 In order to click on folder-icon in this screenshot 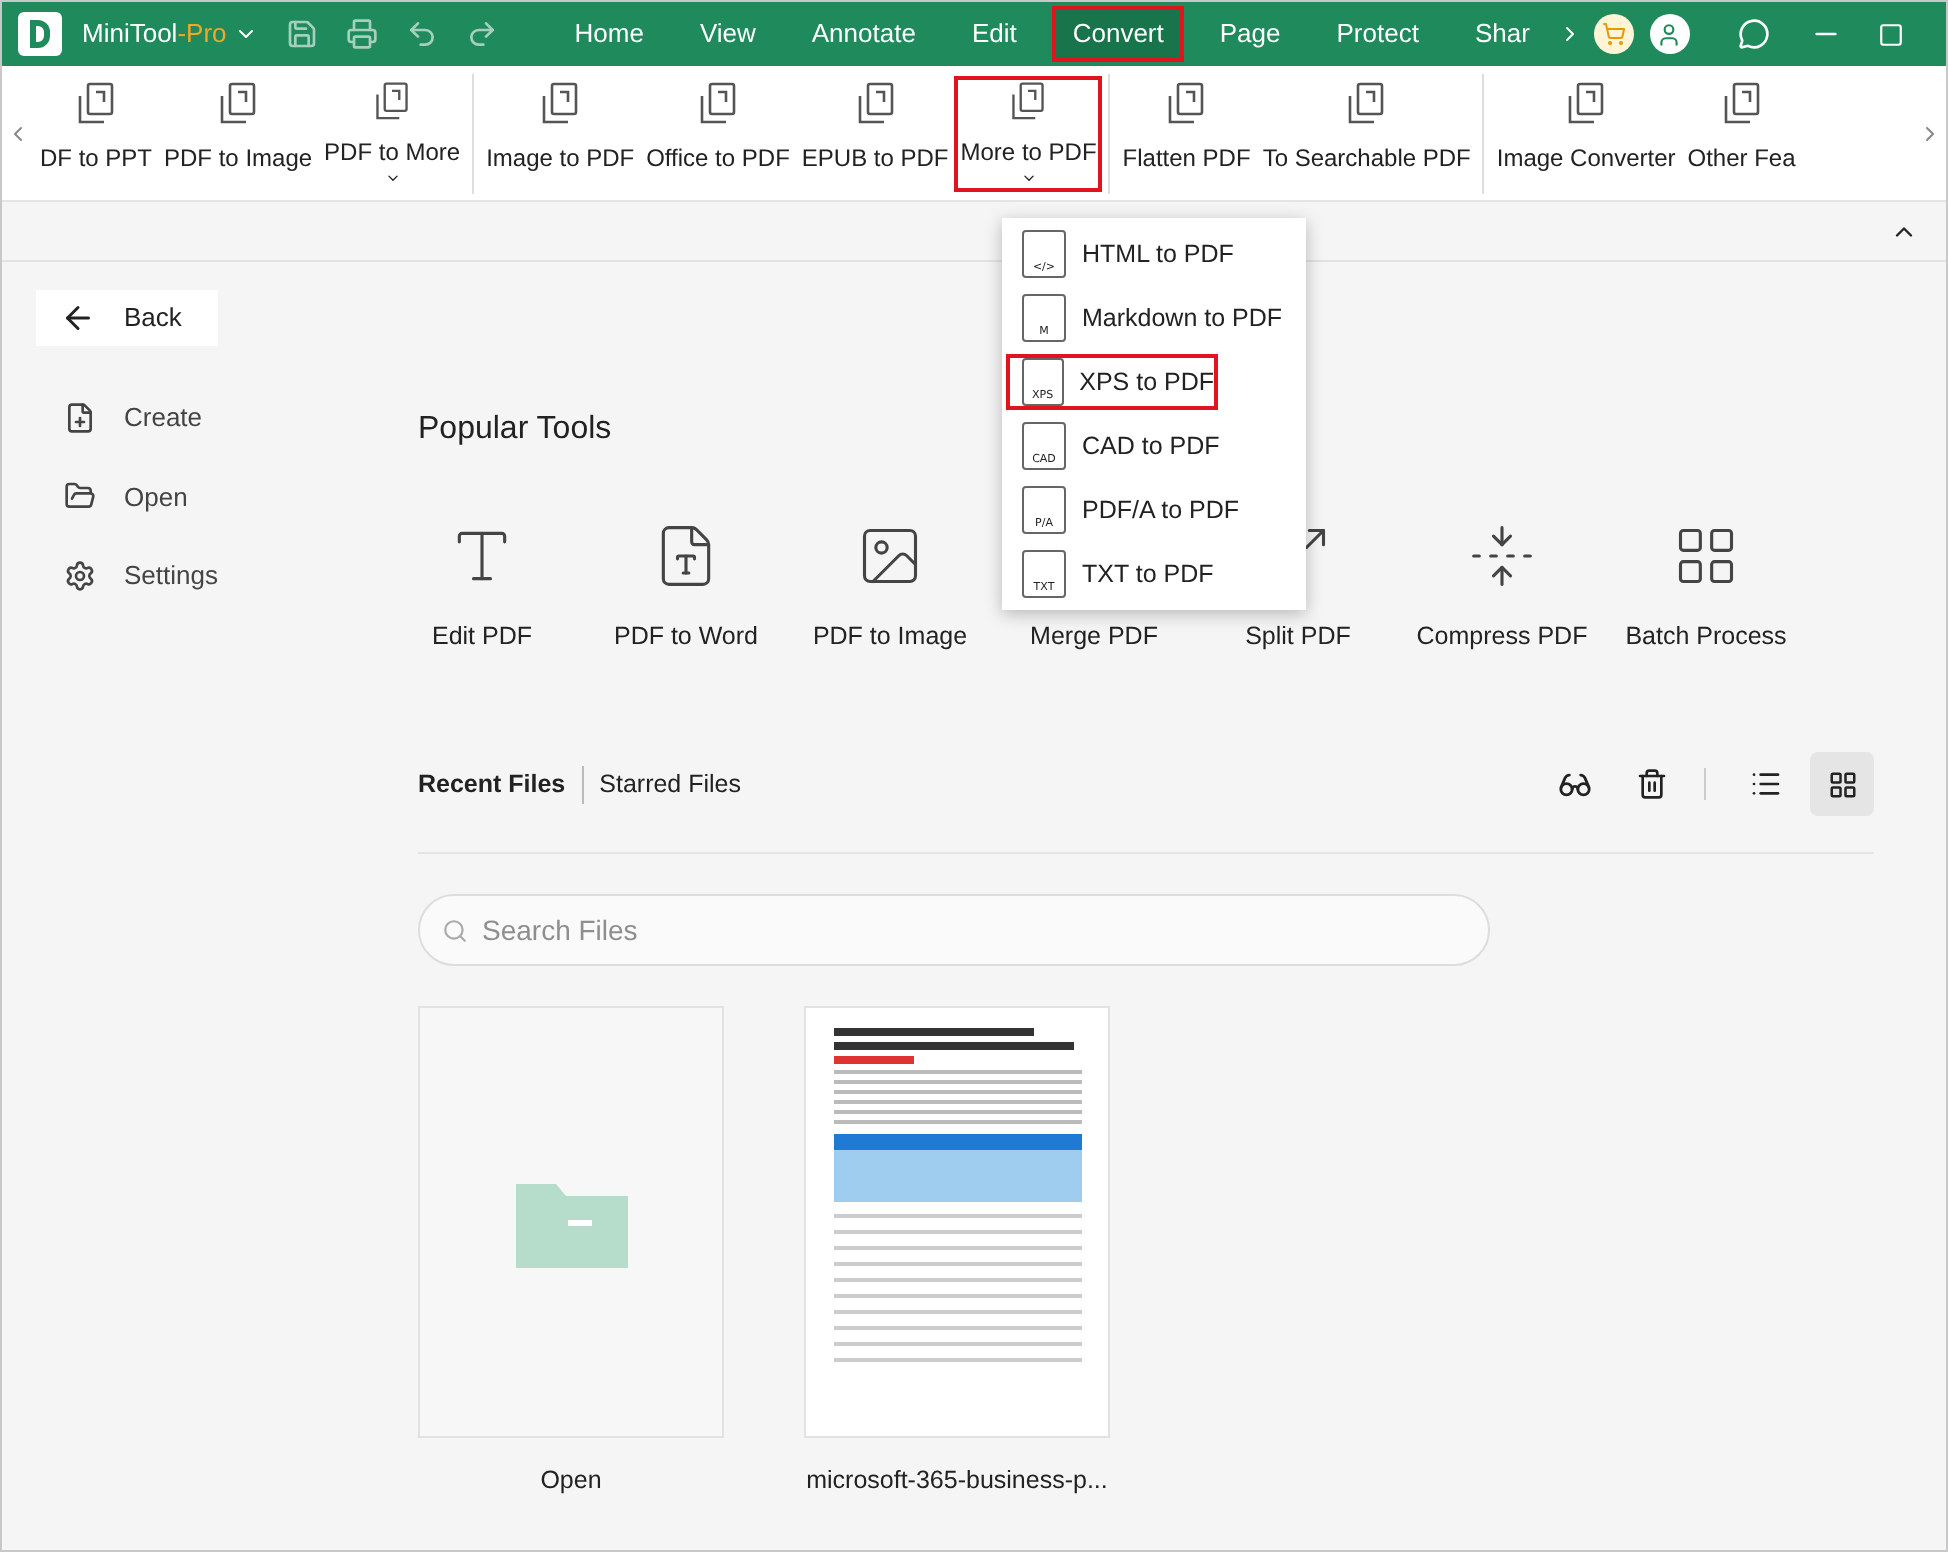, I will do `click(80, 496)`.